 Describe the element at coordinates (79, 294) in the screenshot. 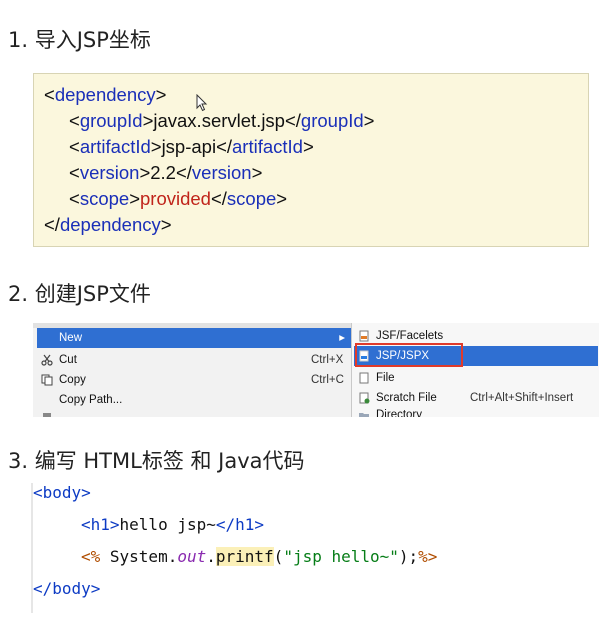

I see `step-2-heading: 2. 创建JSP文件` at that location.